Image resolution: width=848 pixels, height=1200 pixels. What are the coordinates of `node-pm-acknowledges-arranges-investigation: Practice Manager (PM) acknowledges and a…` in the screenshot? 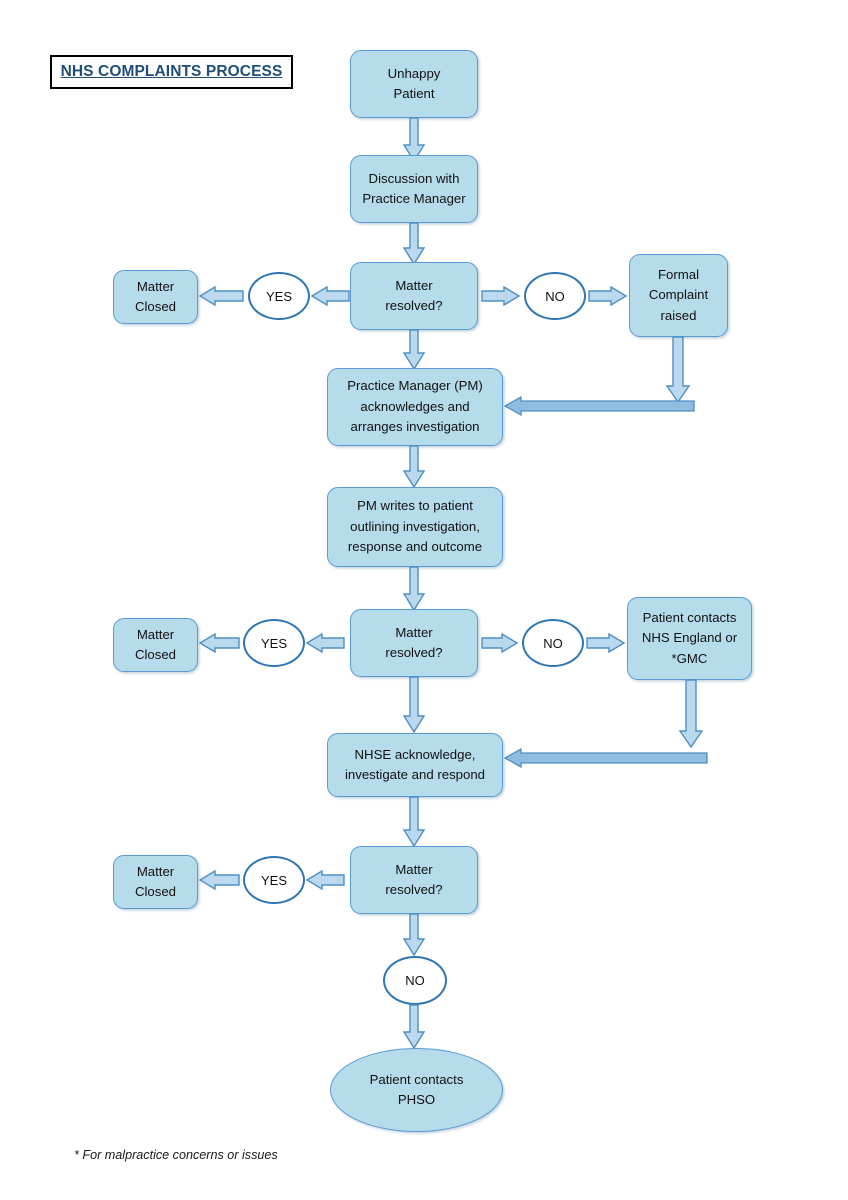 It's located at (415, 407).